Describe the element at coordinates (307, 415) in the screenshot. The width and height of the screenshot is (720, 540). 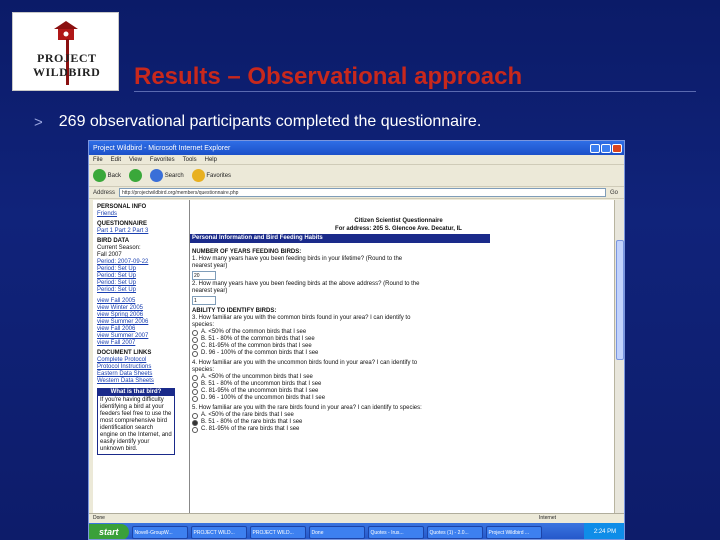
I see `q5-option: A. <50% of the rare birds that I see` at that location.